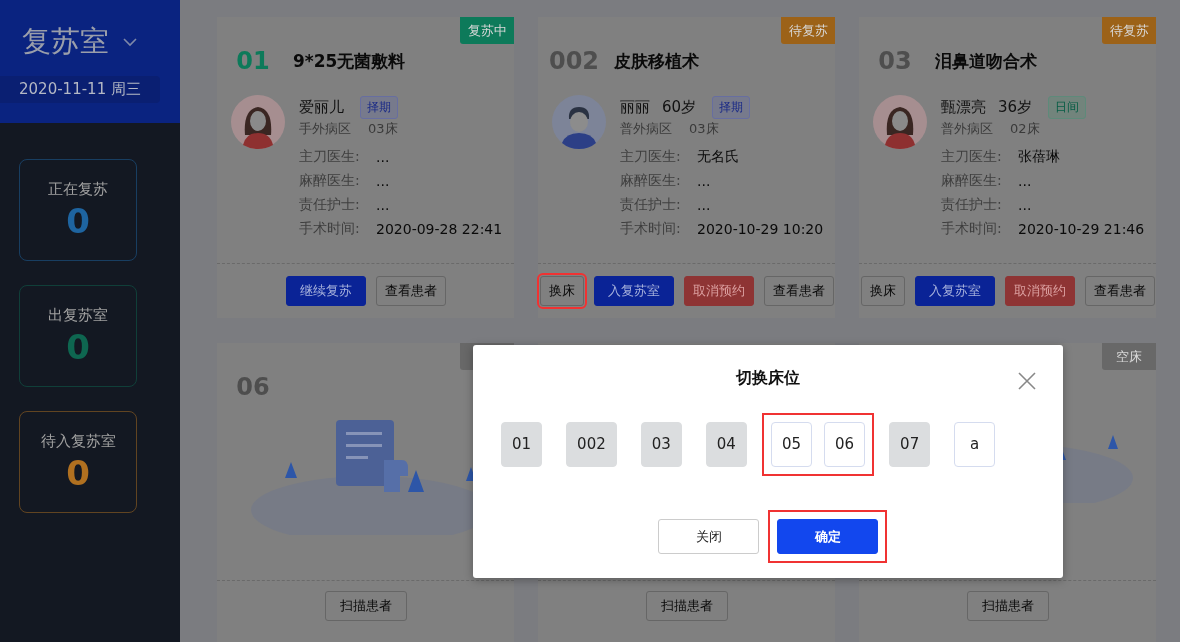 The image size is (1180, 642). Describe the element at coordinates (910, 444) in the screenshot. I see `bed-option: 07` at that location.